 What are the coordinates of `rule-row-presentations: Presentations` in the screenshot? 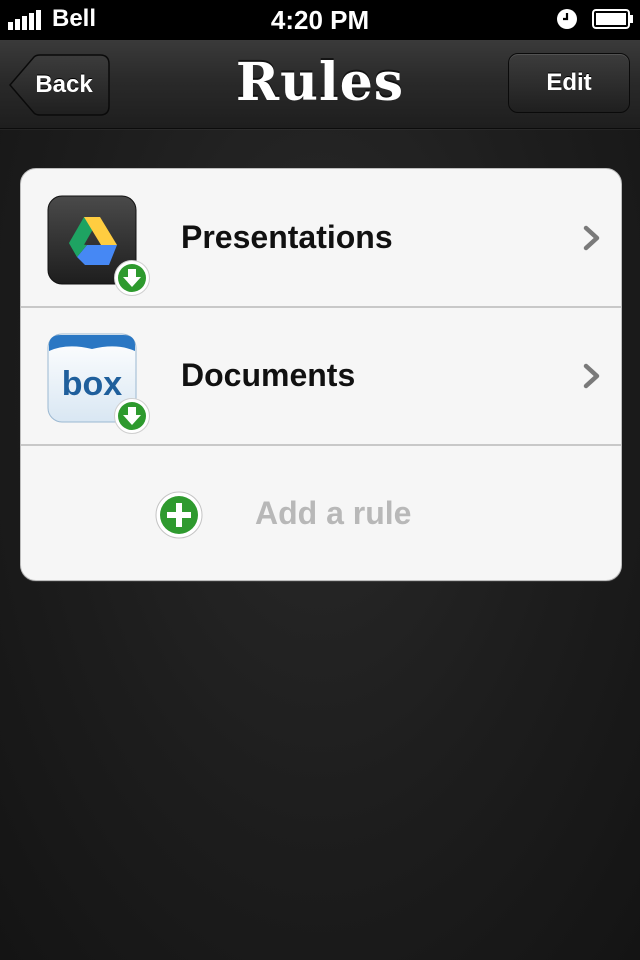 It's located at (321, 238).